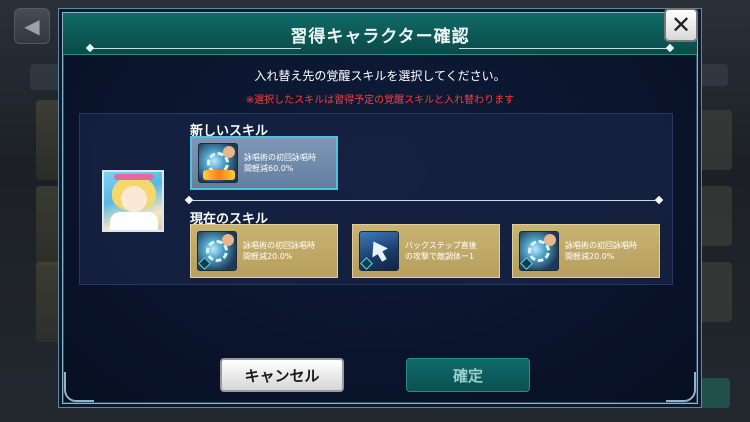 The height and width of the screenshot is (422, 750). Describe the element at coordinates (32, 26) in the screenshot. I see `back-button: ◀` at that location.